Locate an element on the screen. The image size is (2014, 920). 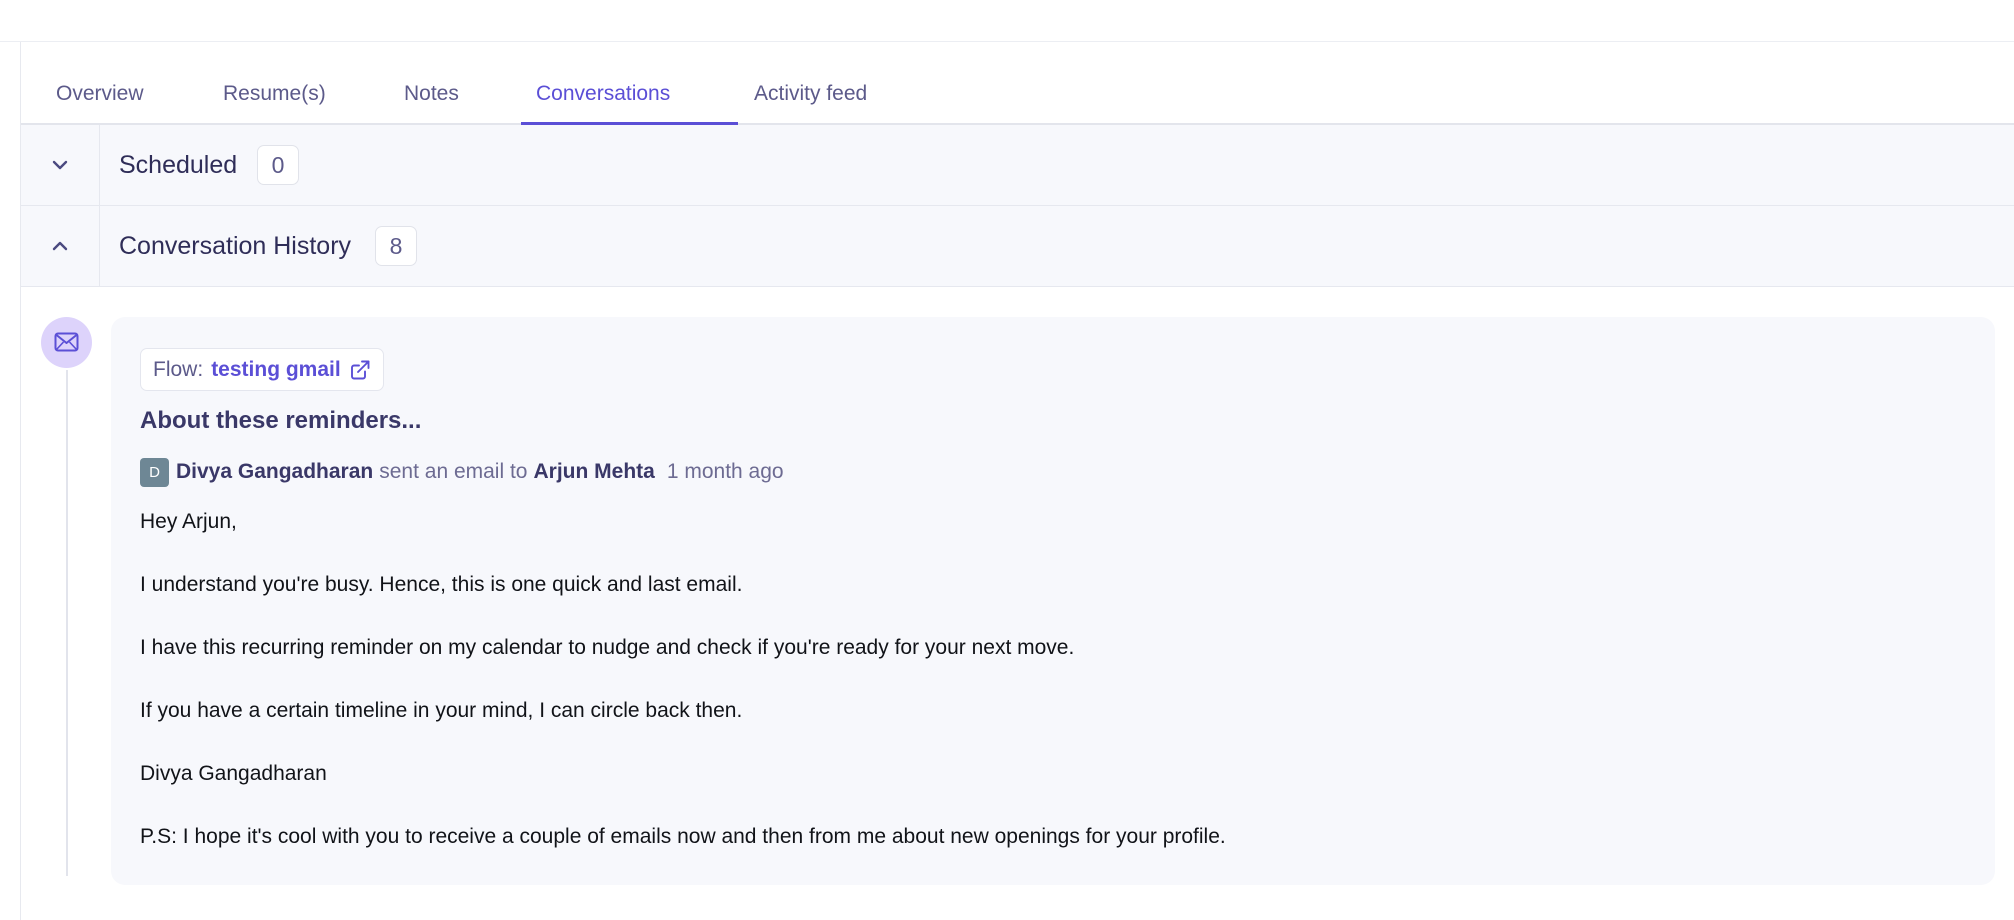
scheduled-title: Scheduled is located at coordinates (178, 165).